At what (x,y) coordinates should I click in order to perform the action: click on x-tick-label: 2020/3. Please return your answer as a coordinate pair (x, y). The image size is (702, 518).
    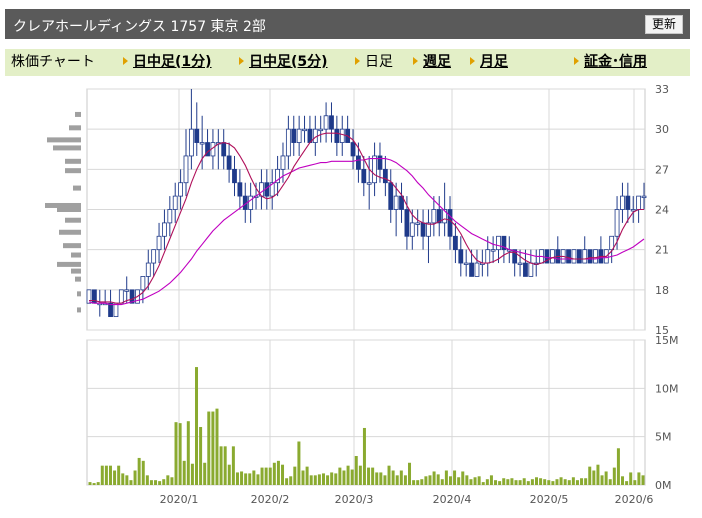
    Looking at the image, I should click on (354, 499).